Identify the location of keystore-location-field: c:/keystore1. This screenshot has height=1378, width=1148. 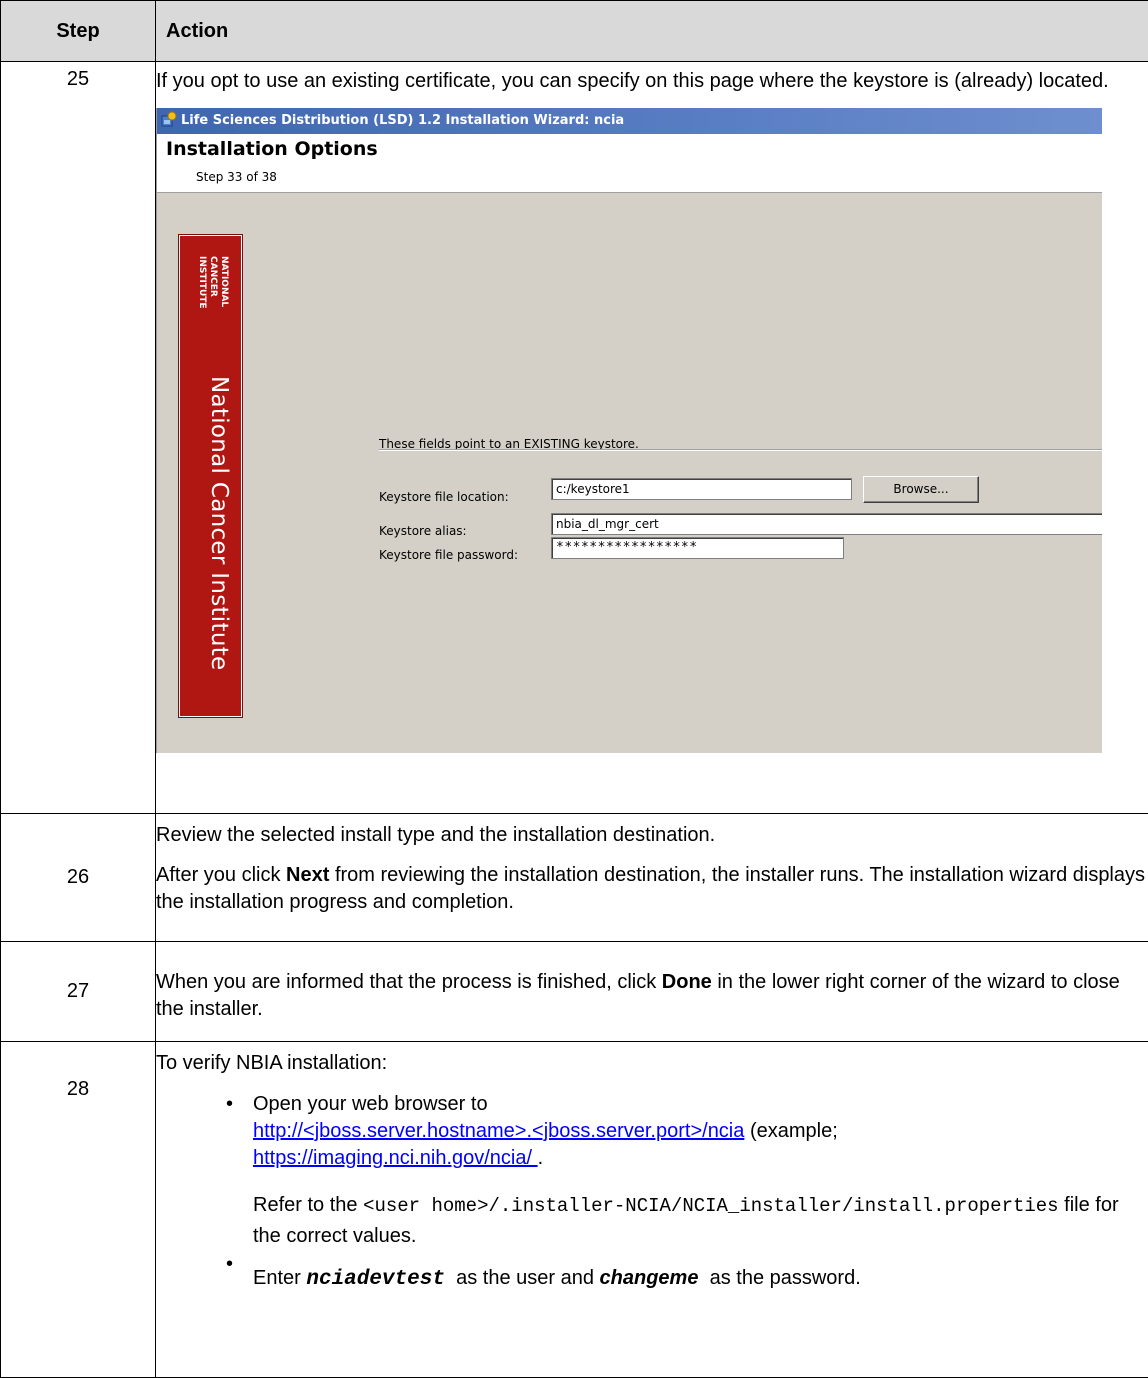
(701, 489).